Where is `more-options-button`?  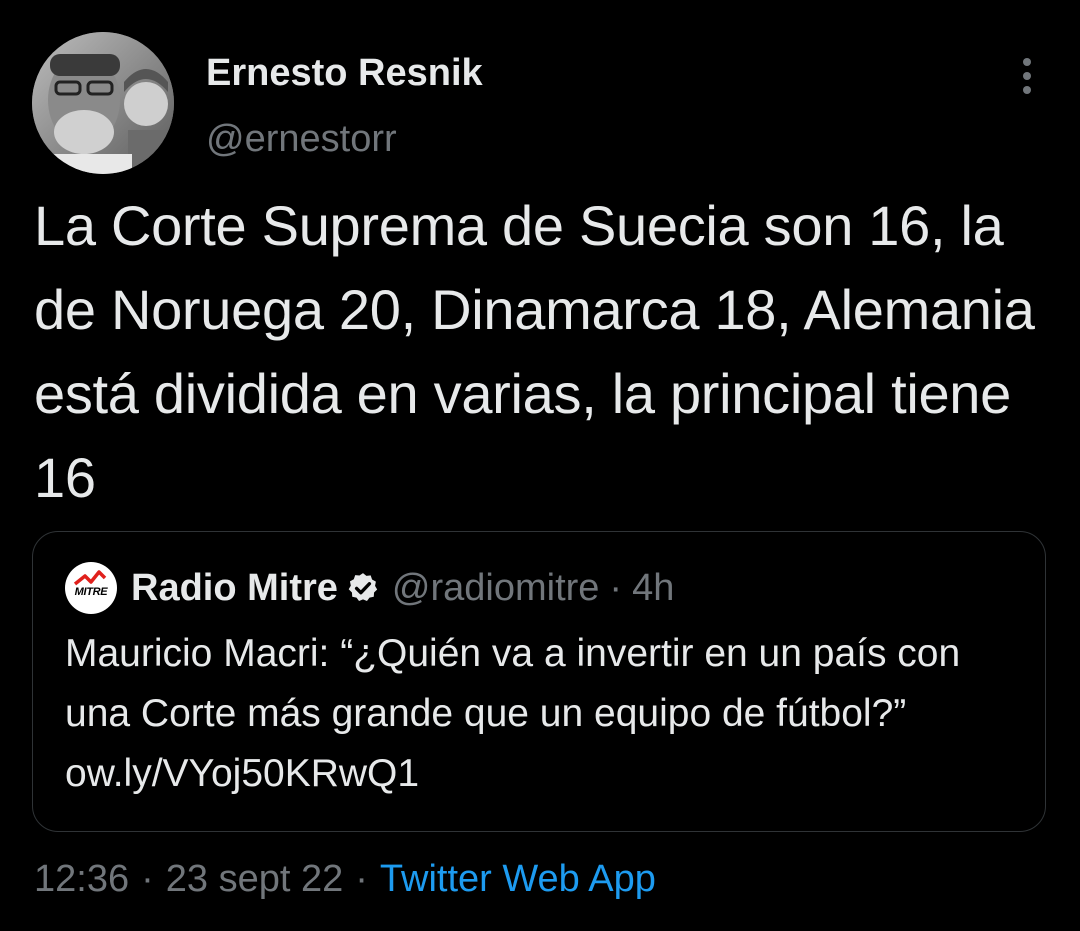
more-options-button is located at coordinates (1027, 76).